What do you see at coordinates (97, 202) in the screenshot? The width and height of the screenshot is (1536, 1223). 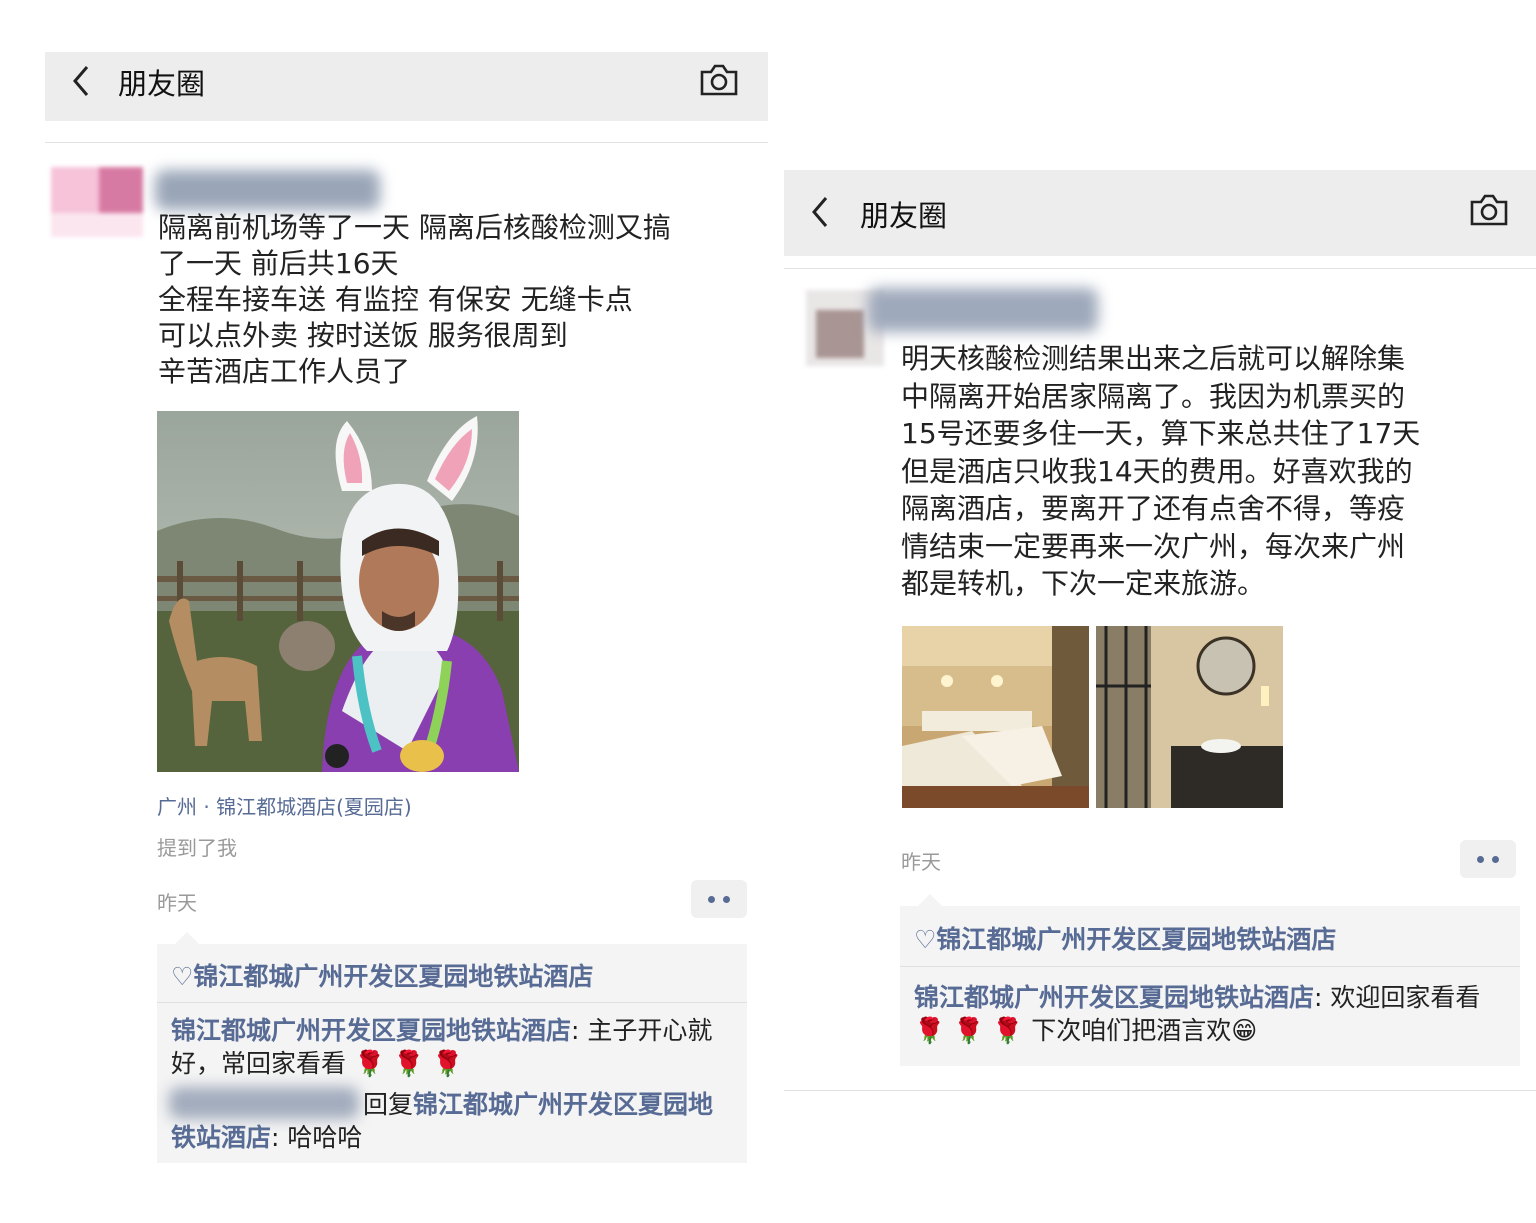 I see `avatar` at bounding box center [97, 202].